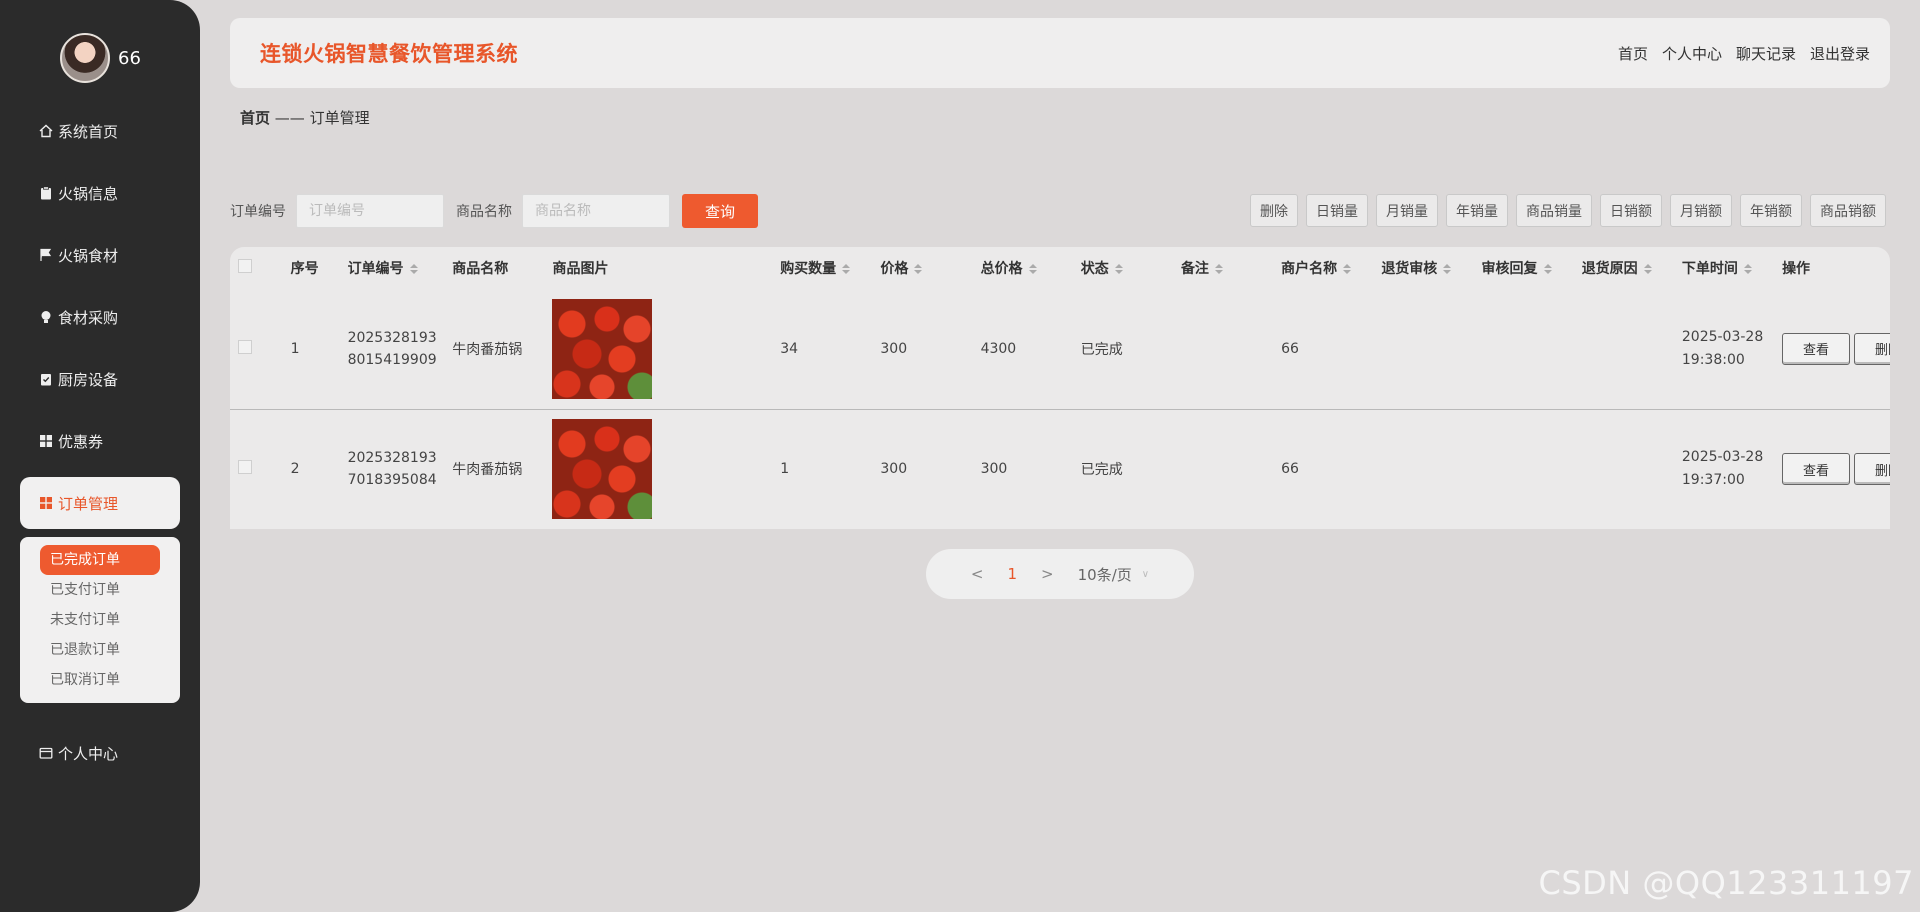 The image size is (1920, 912). Describe the element at coordinates (100, 441) in the screenshot. I see `sidebar-item-coupons: 优惠券` at that location.